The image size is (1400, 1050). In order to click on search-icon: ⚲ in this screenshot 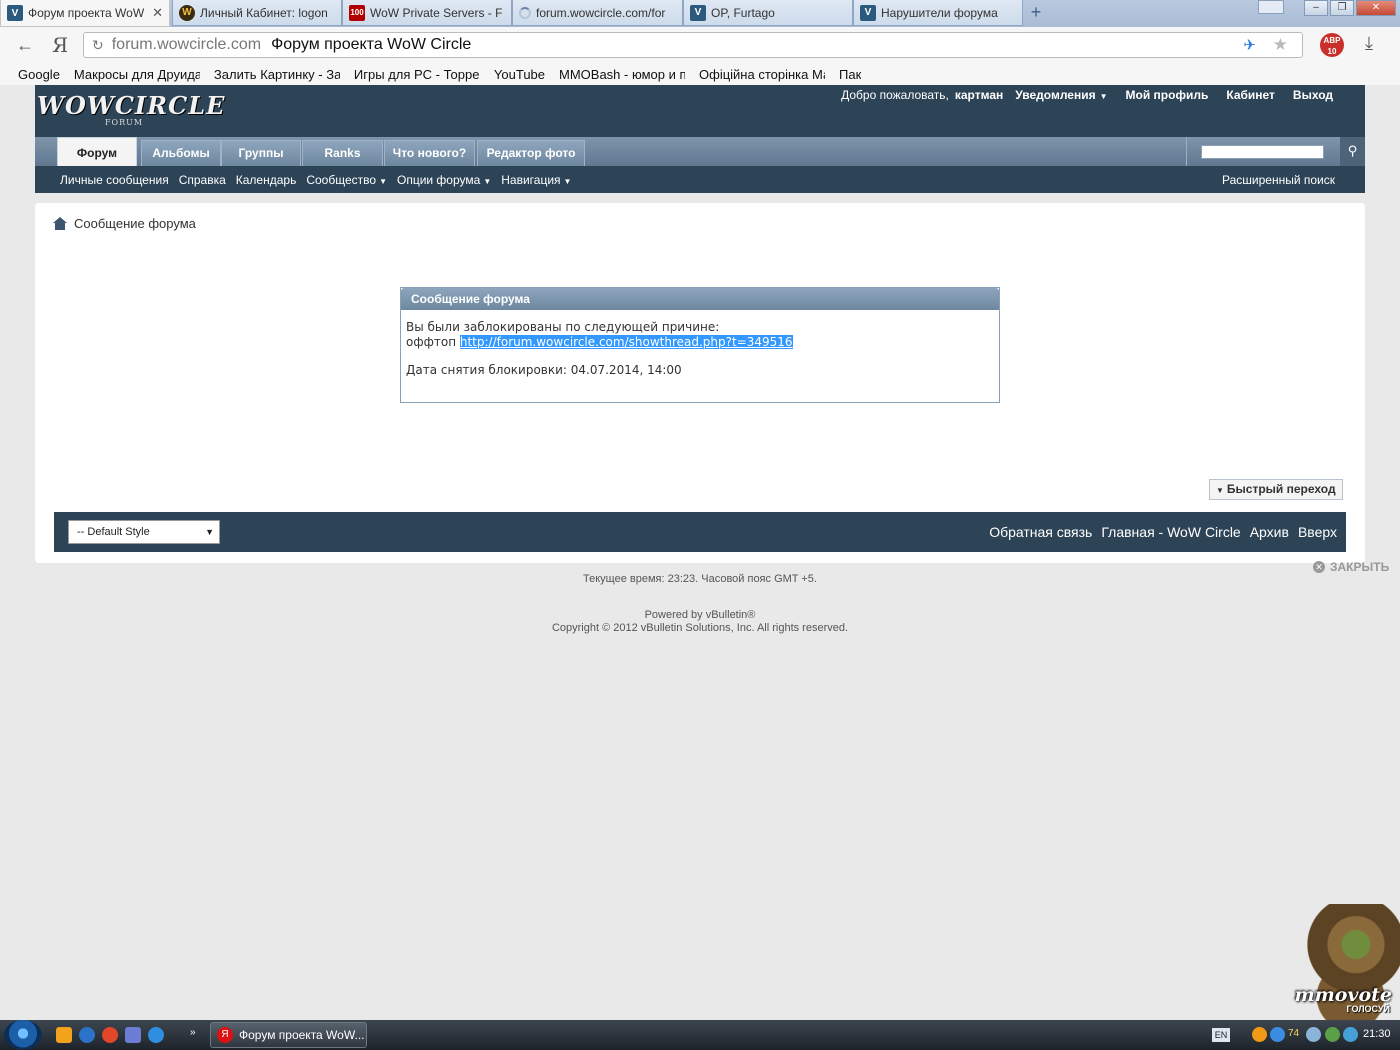, I will do `click(1352, 151)`.